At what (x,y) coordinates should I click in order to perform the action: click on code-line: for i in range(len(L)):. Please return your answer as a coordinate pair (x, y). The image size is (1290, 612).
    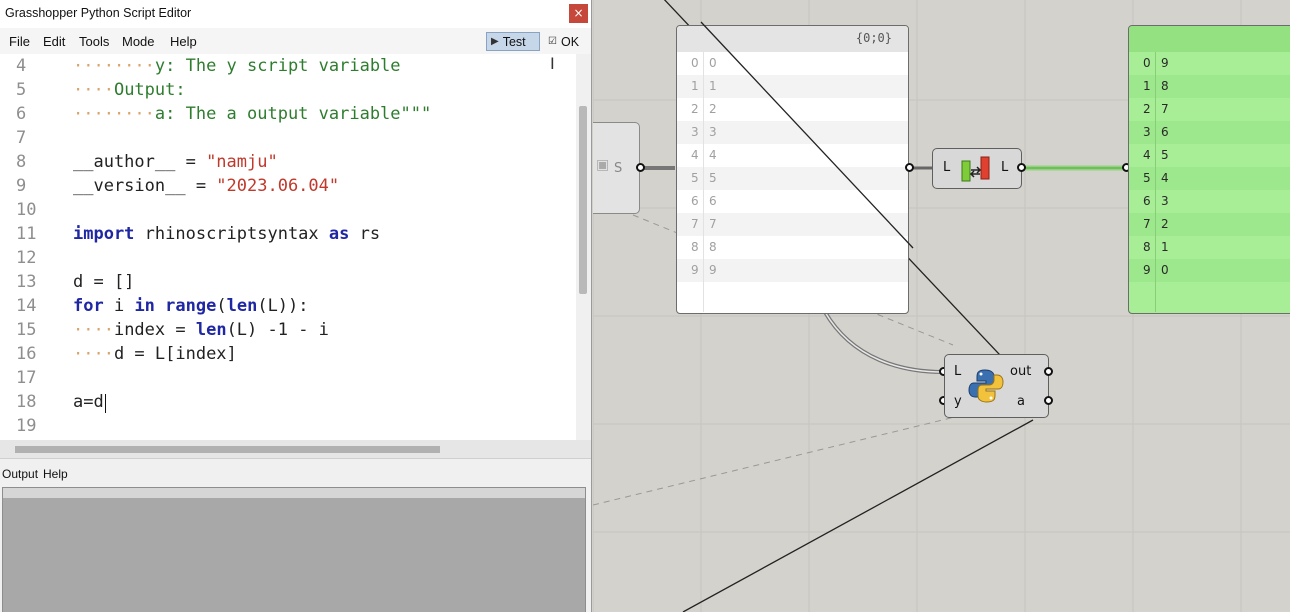
    Looking at the image, I should click on (191, 306).